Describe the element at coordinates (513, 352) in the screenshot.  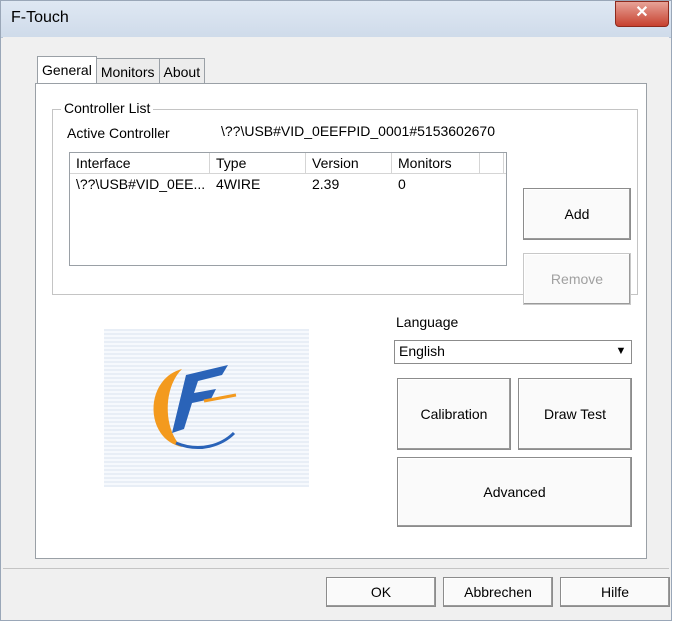
I see `language-select: English ▼` at that location.